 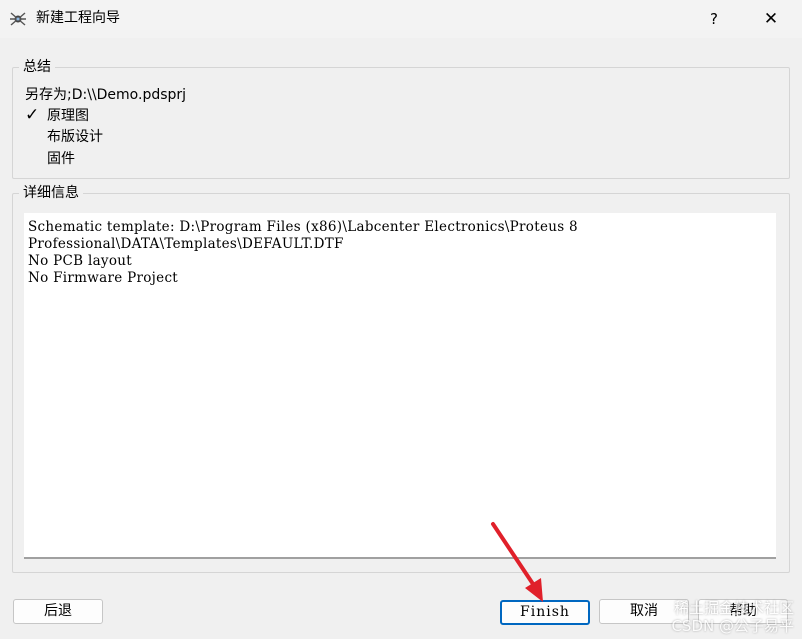 I want to click on checkmark-icon: ✓, so click(x=32, y=115).